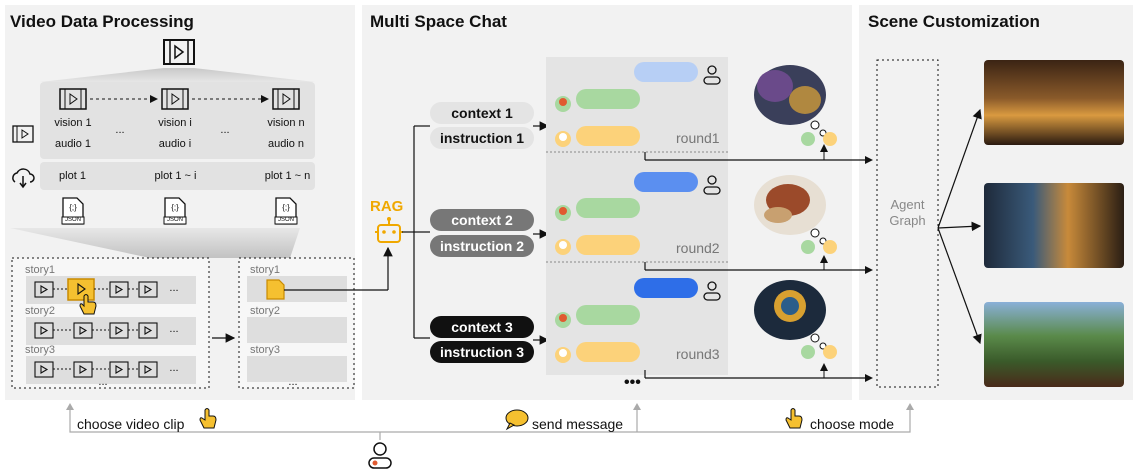 The image size is (1138, 473). What do you see at coordinates (286, 123) in the screenshot?
I see `clip-vision-label: vision n` at bounding box center [286, 123].